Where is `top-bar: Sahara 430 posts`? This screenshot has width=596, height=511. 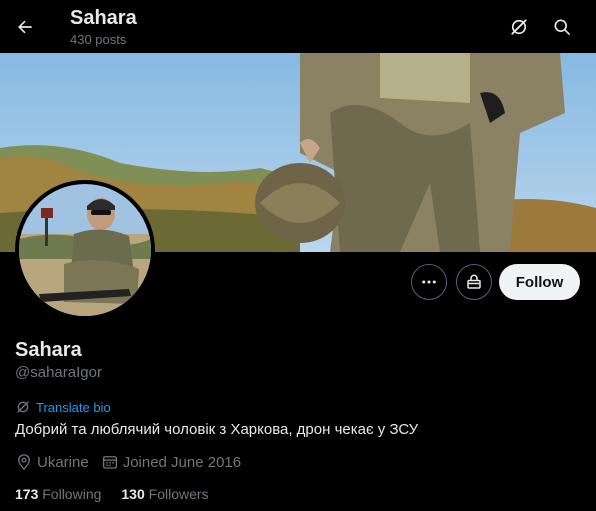
top-bar: Sahara 430 posts is located at coordinates (298, 26).